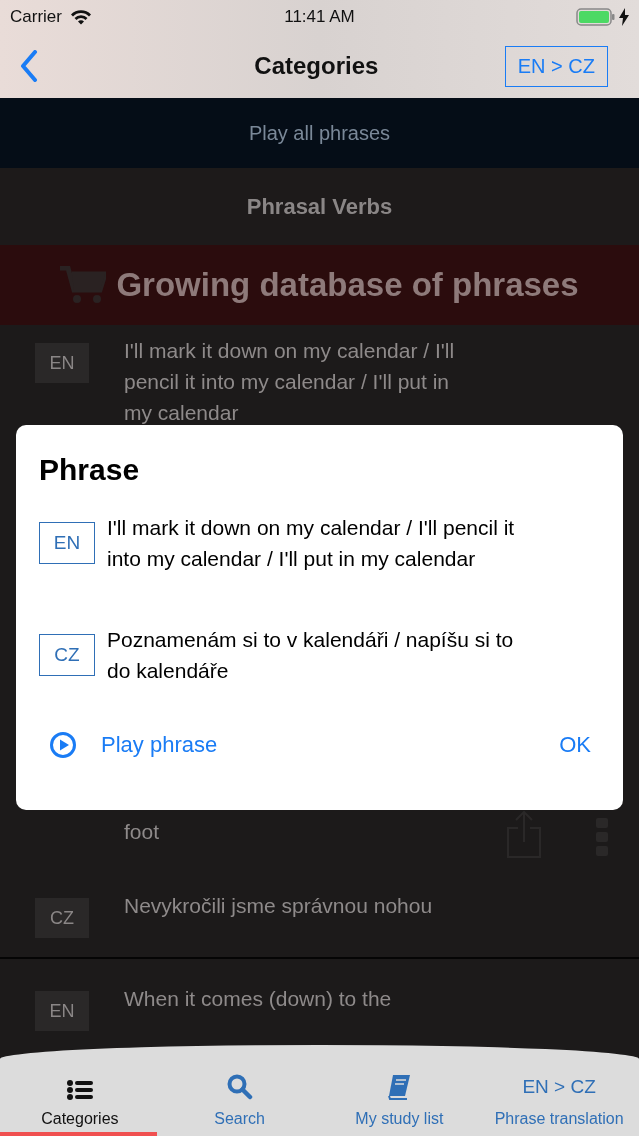 Image resolution: width=639 pixels, height=1136 pixels. I want to click on battery-icon, so click(596, 17).